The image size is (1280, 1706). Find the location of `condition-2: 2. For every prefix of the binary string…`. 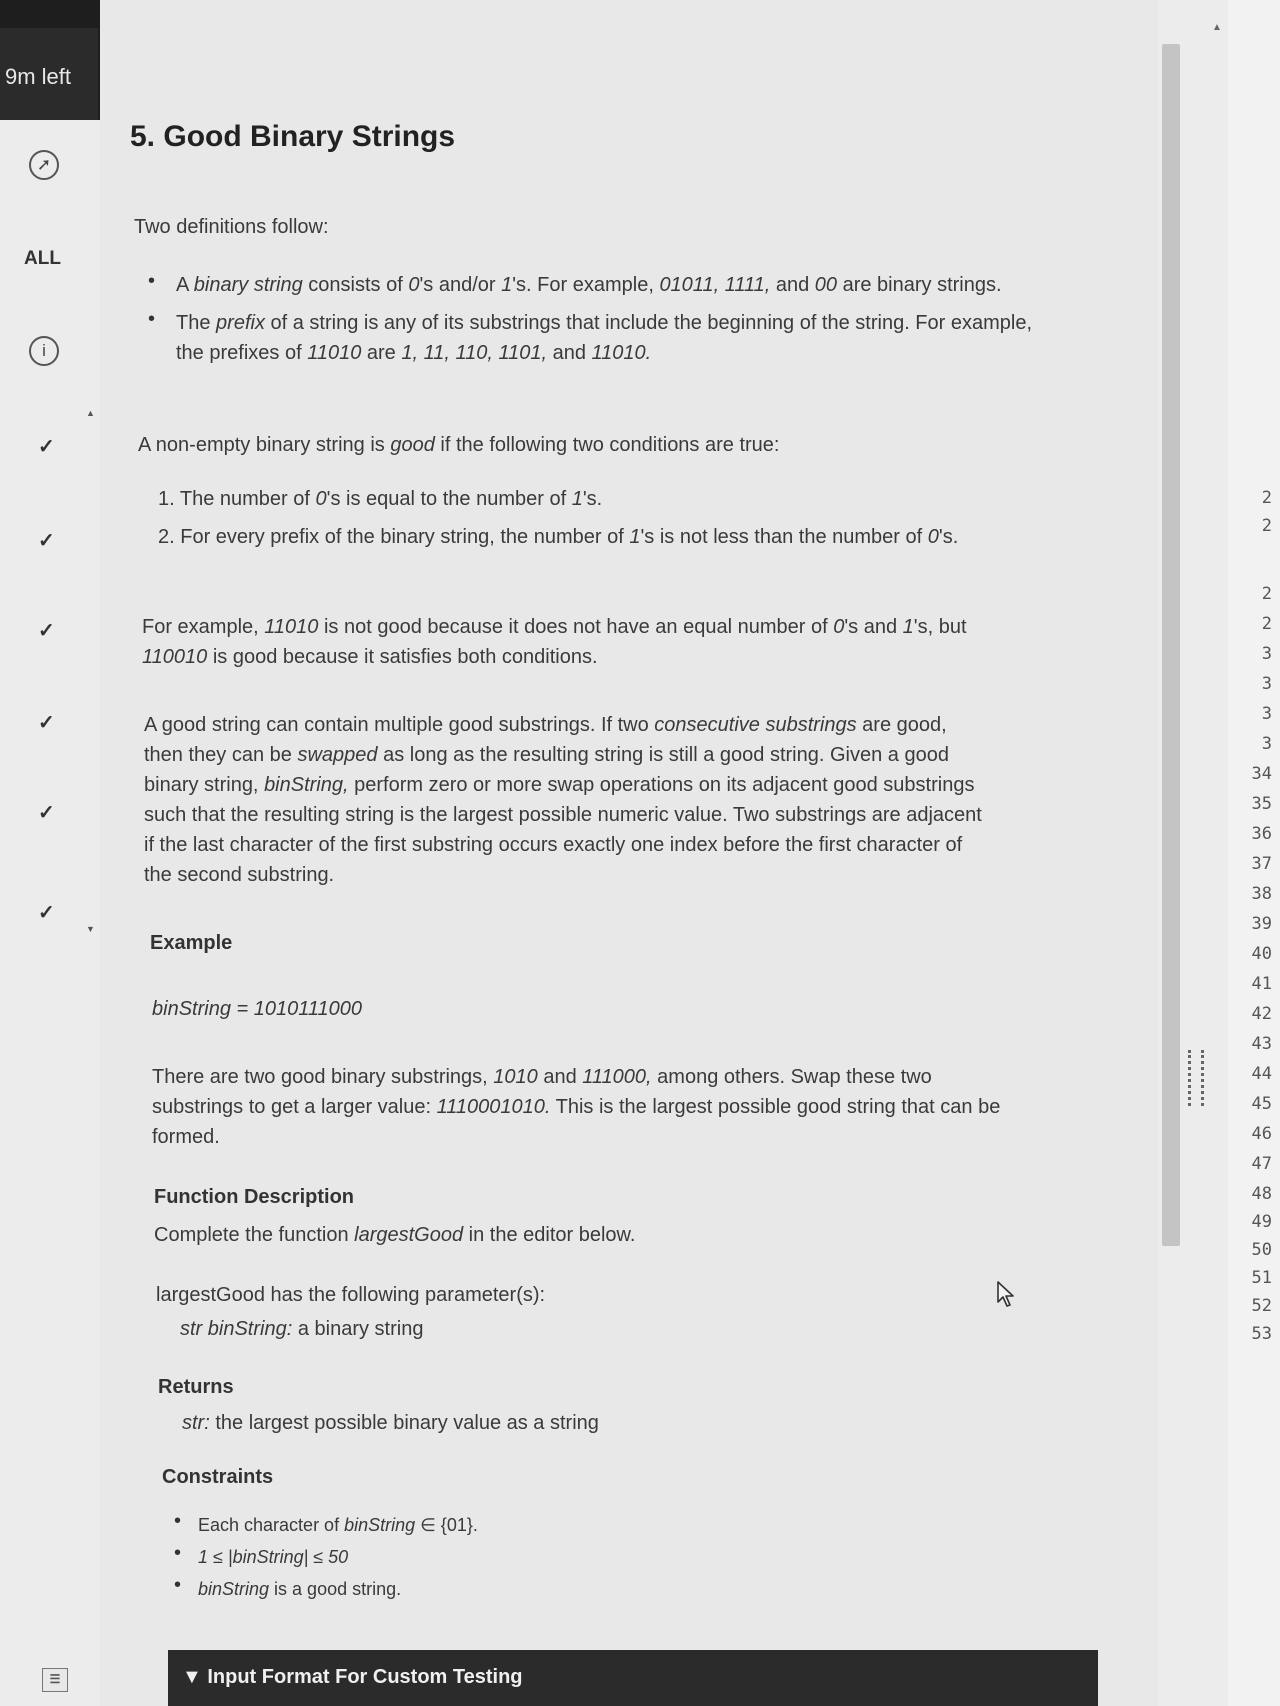

condition-2: 2. For every prefix of the binary string… is located at coordinates (558, 537).